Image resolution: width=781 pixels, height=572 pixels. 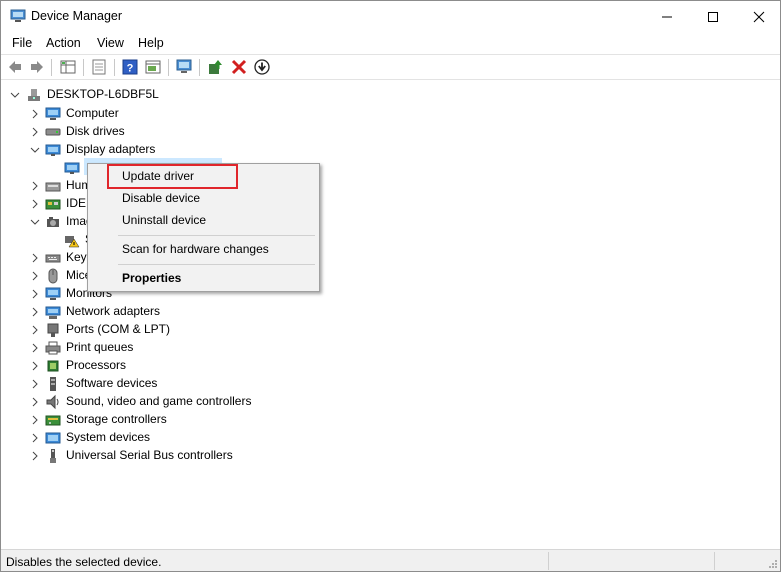 I want to click on minimize-icon, so click(x=667, y=16).